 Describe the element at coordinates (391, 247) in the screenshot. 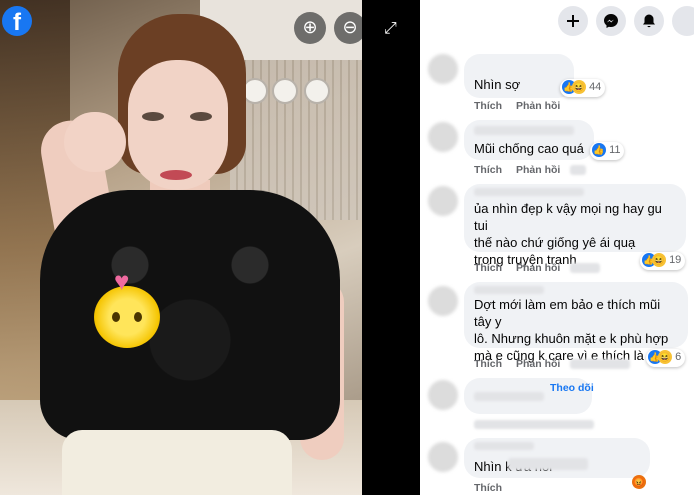

I see `viewer-gutter` at that location.